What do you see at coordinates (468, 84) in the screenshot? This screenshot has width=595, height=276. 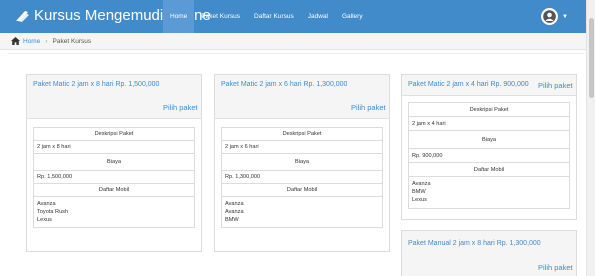 I see `package-title: Paket Matic 2 jam x 4 hari Rp. 900,000` at bounding box center [468, 84].